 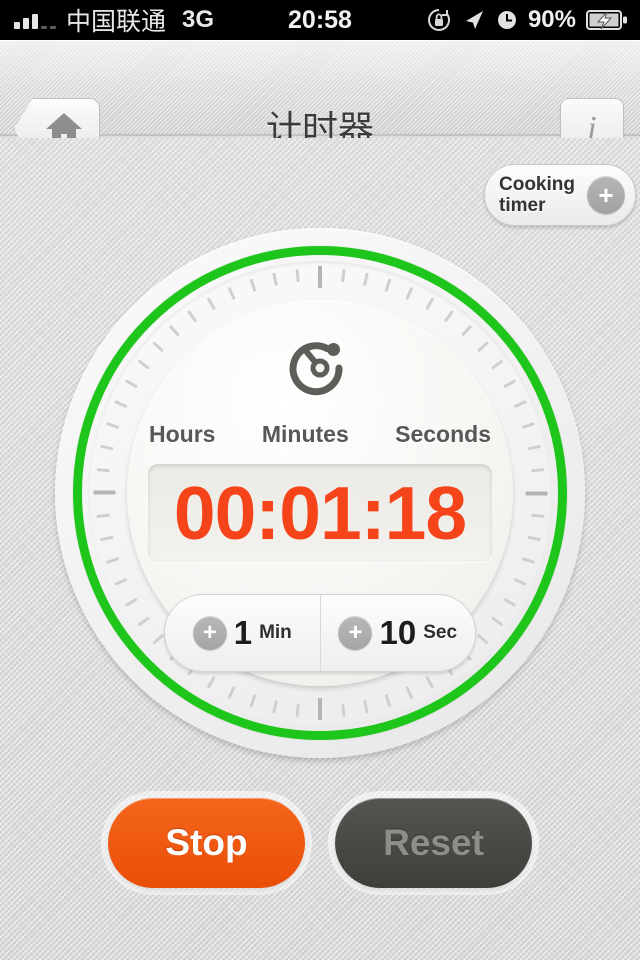 I want to click on cooking-timer-label: Cooking timer, so click(x=539, y=195).